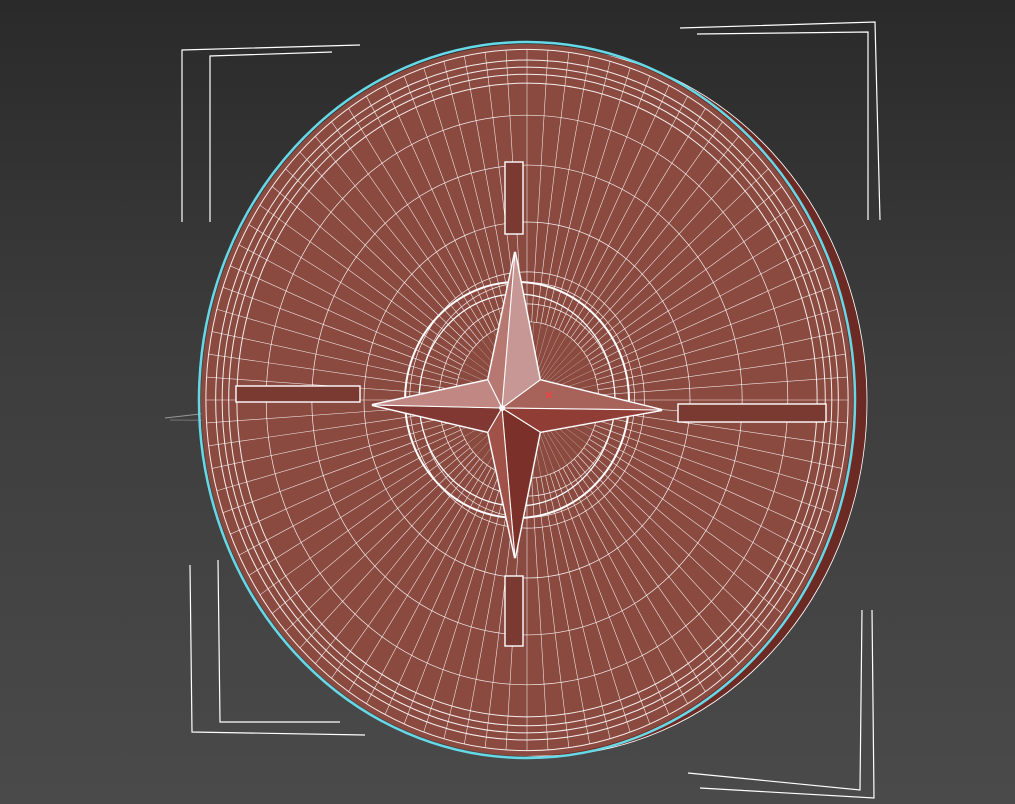  I want to click on slot-right, so click(752, 413).